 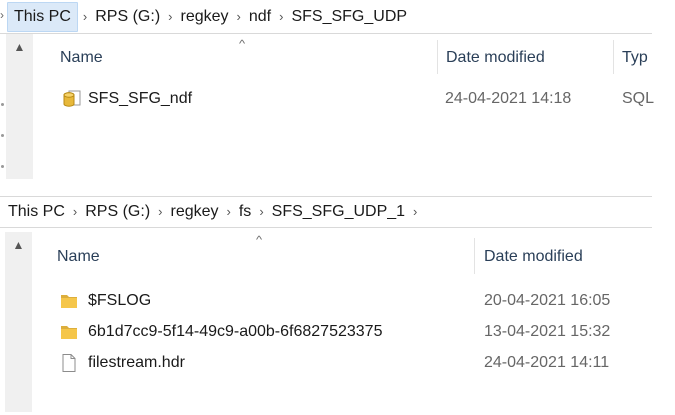 I want to click on column-header-type: Typ, so click(x=635, y=58).